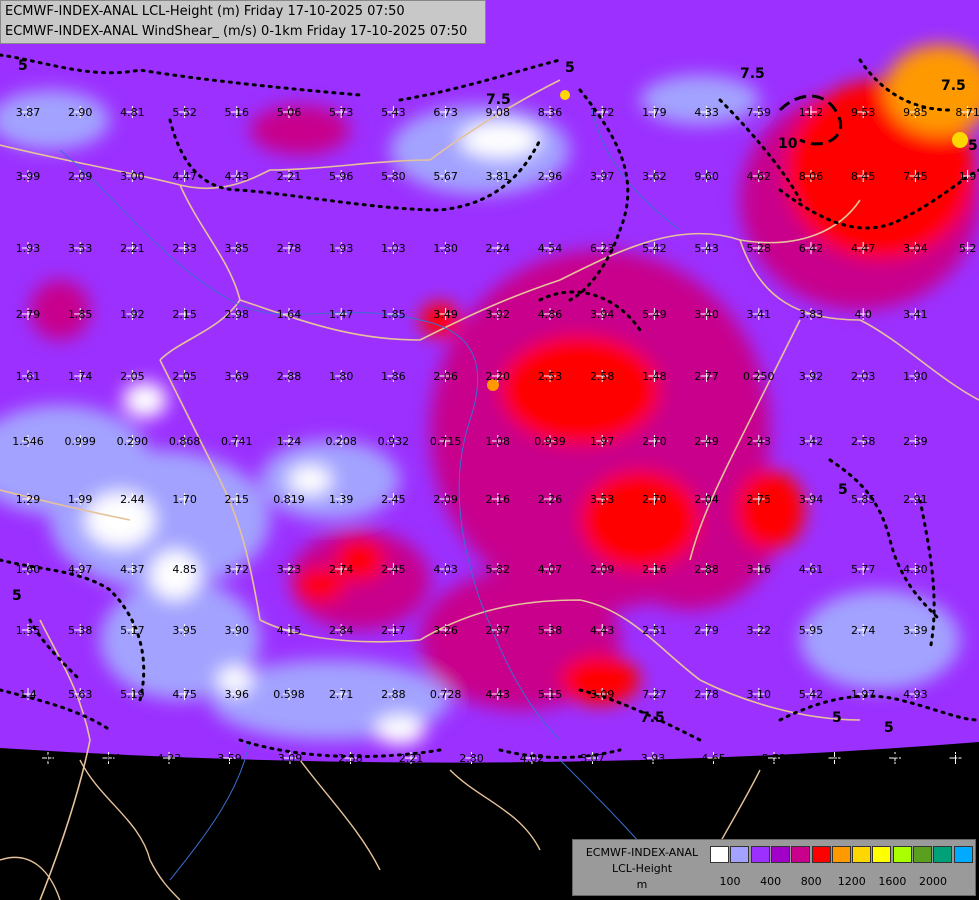 This screenshot has height=900, width=979. What do you see at coordinates (811, 376) in the screenshot?
I see `station-value: 3.92` at bounding box center [811, 376].